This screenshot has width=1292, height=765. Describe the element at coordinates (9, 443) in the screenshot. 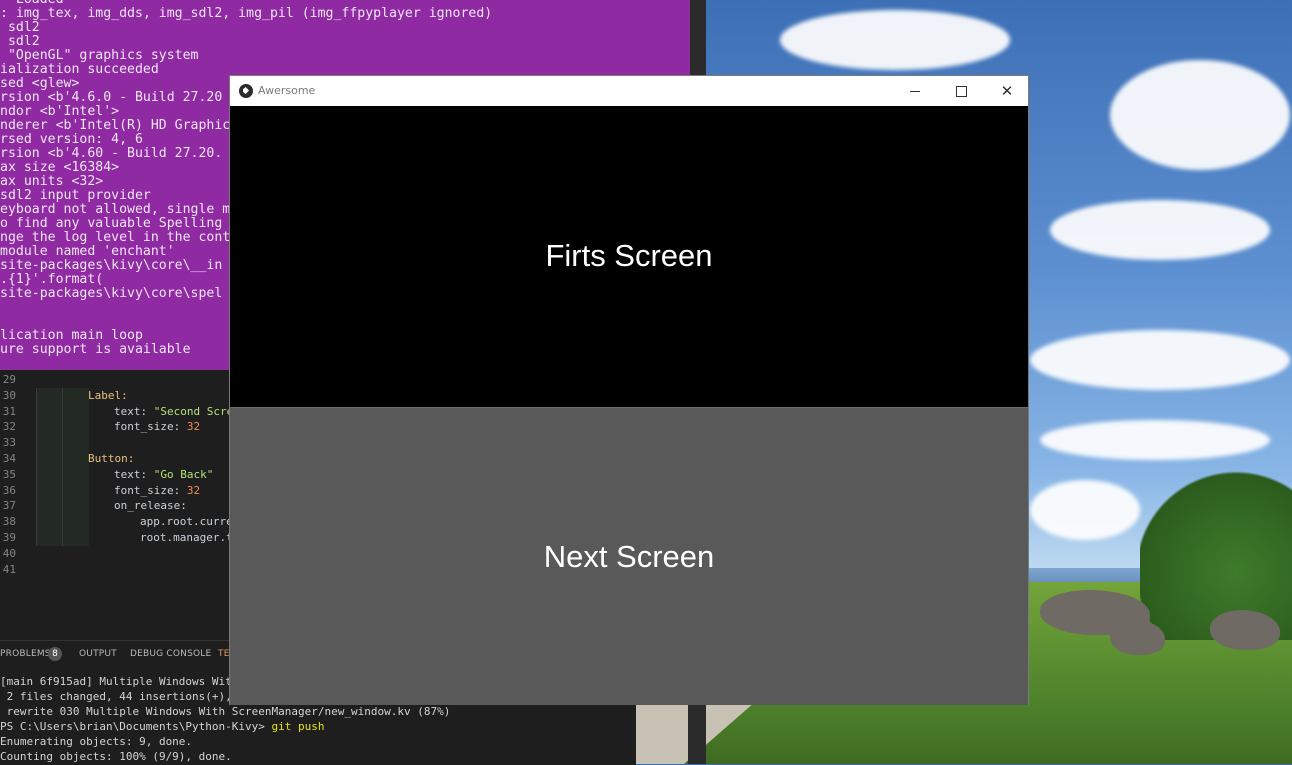

I see `line-number: 33` at that location.